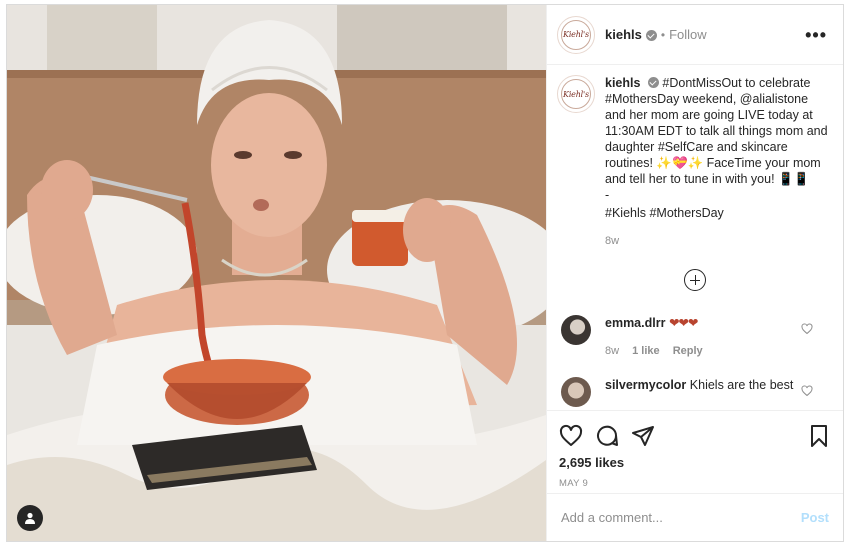 This screenshot has width=849, height=546. What do you see at coordinates (683, 323) in the screenshot?
I see `comment-text: ❤❤❤` at bounding box center [683, 323].